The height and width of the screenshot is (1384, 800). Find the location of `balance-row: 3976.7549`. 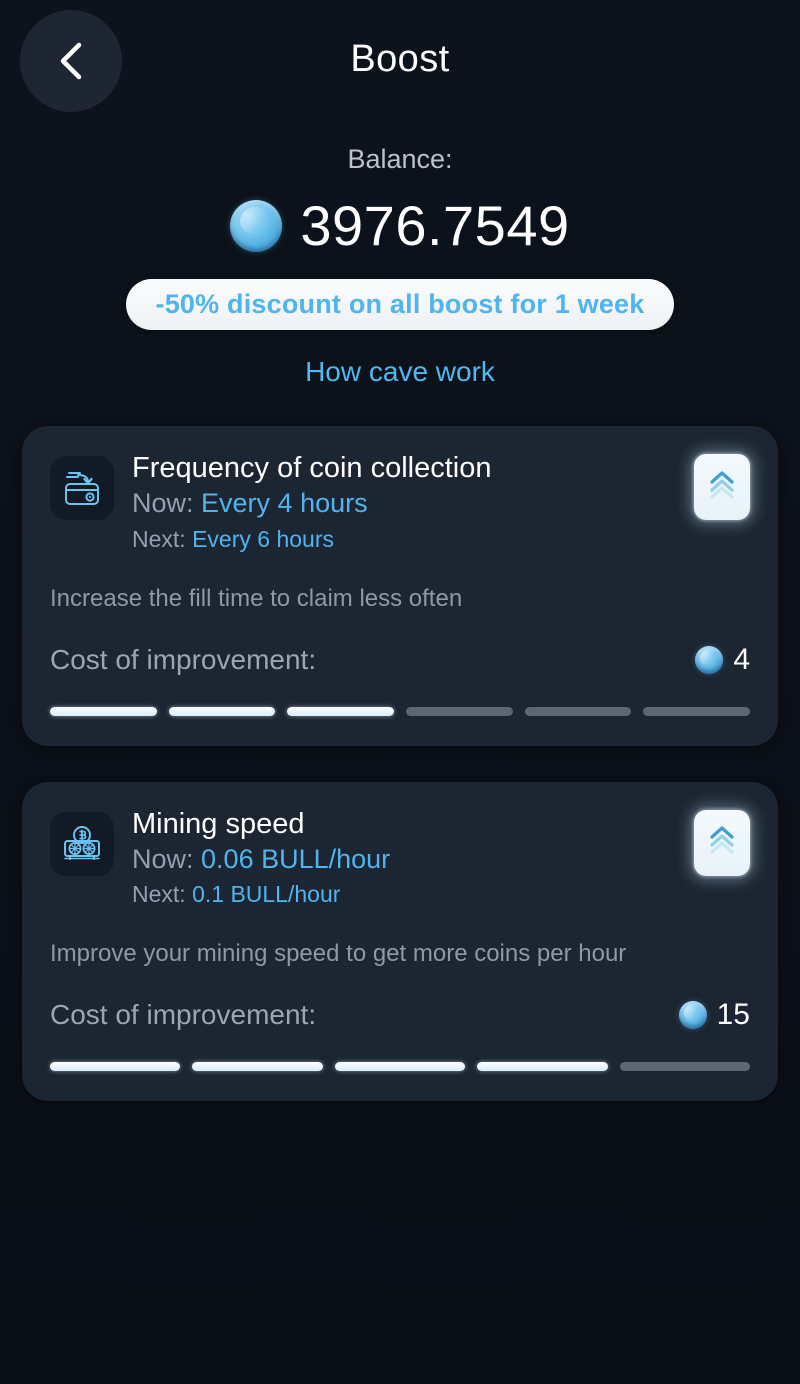

balance-row: 3976.7549 is located at coordinates (400, 226).